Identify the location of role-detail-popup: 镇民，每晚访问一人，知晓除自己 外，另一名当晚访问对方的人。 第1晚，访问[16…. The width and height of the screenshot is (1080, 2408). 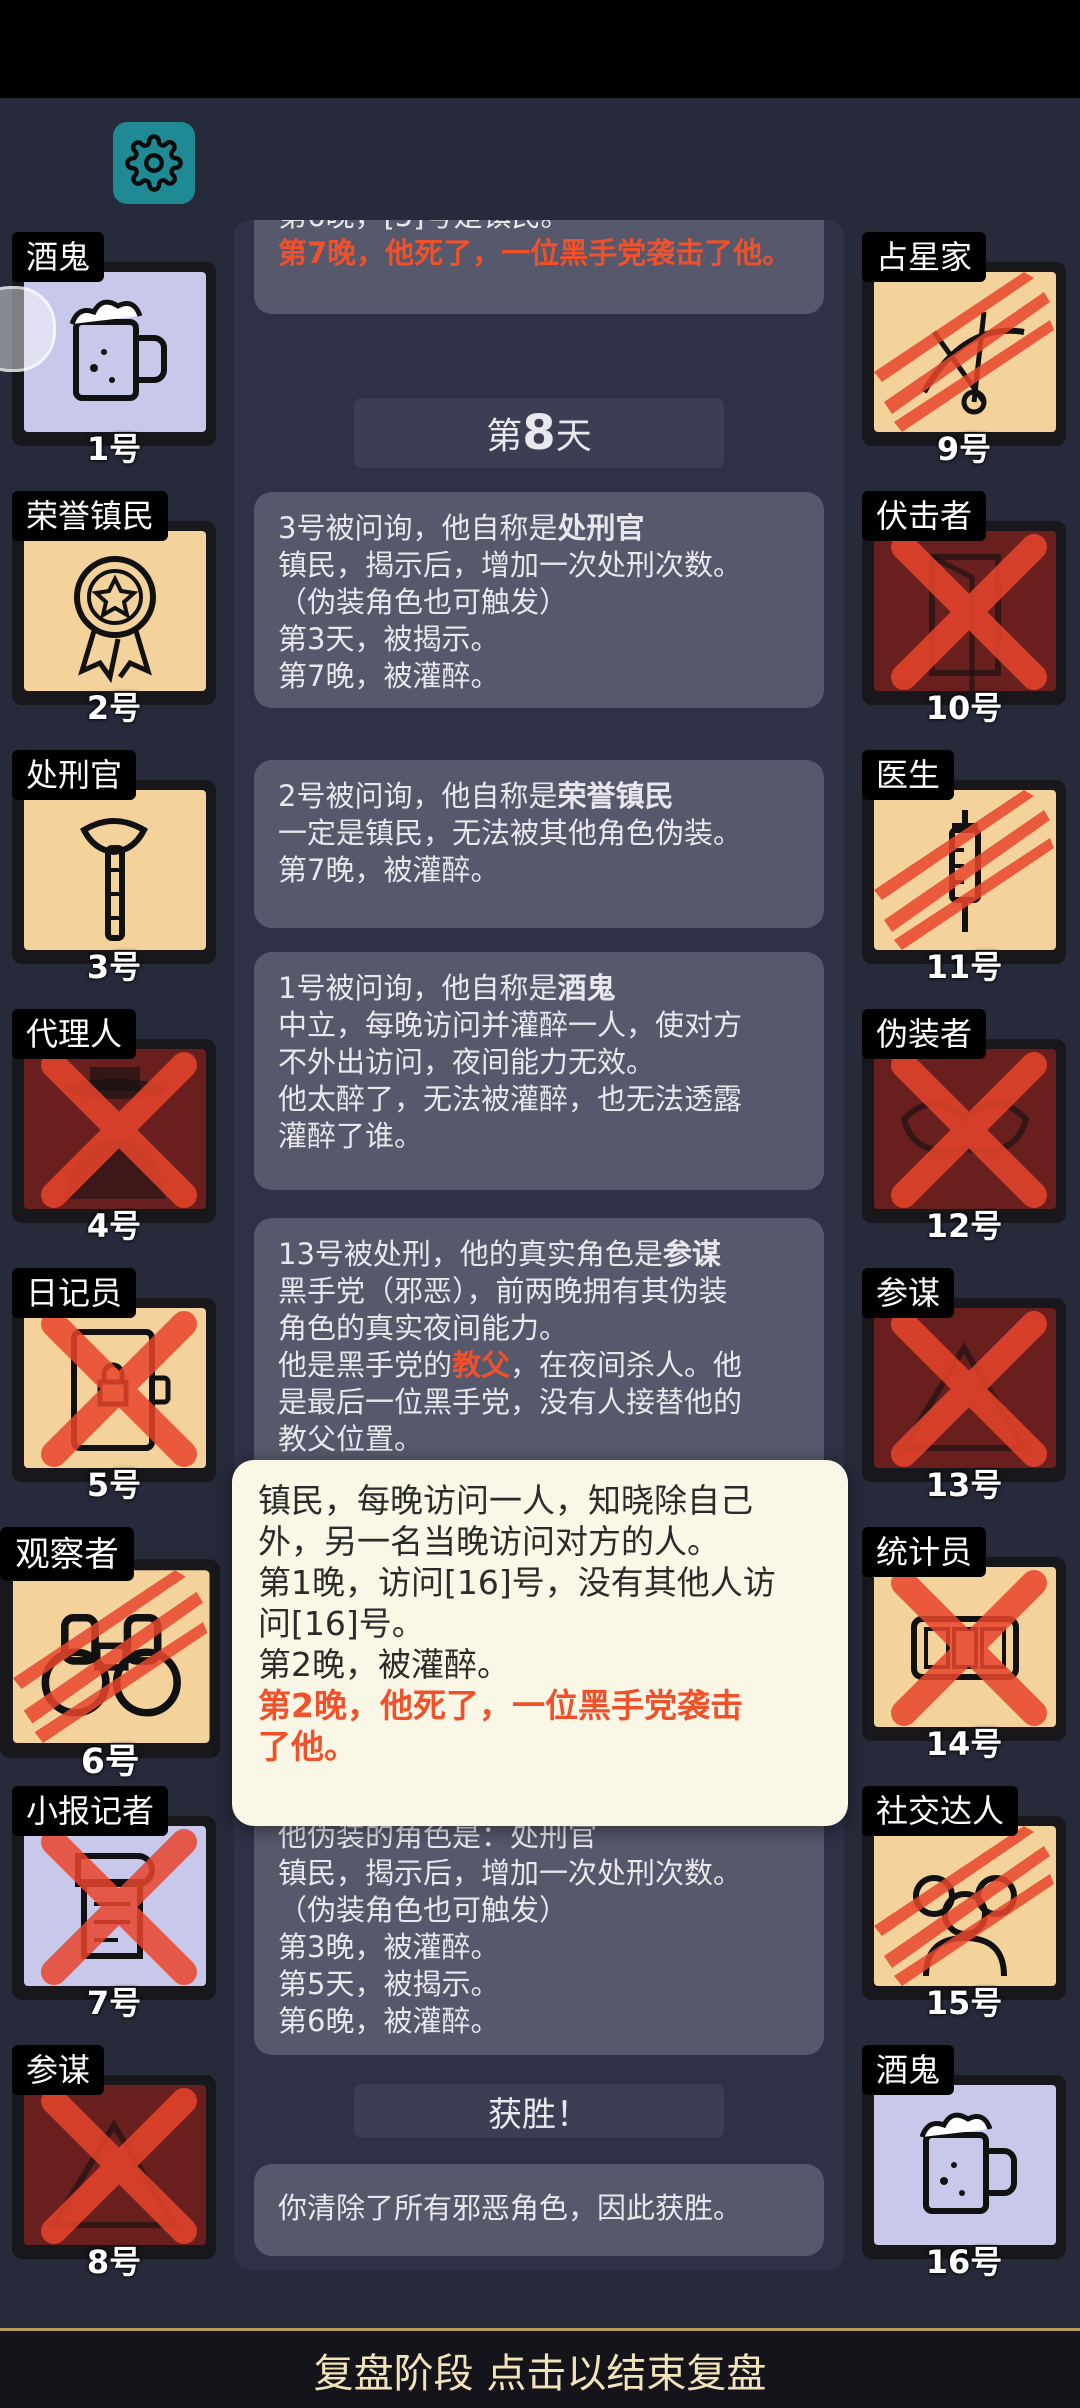
(540, 1643).